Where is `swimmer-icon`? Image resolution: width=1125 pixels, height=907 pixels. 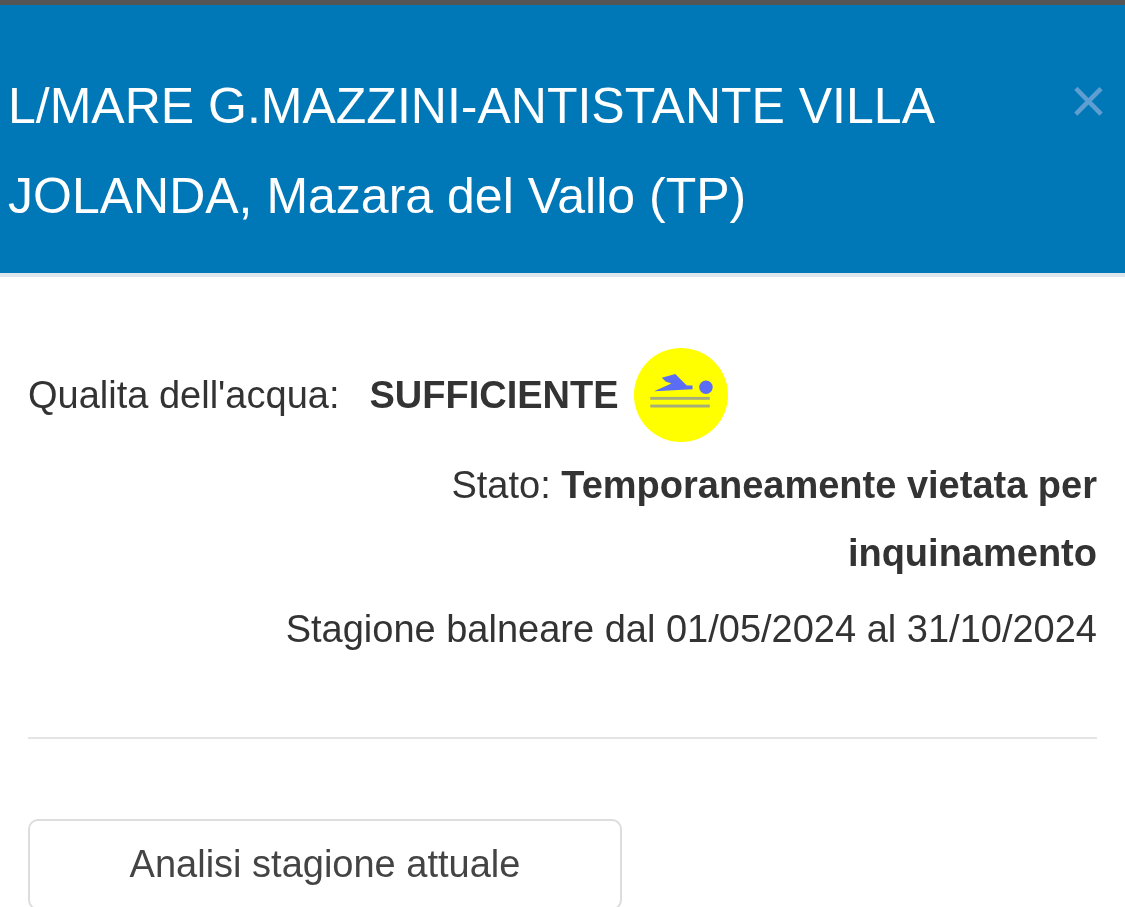 swimmer-icon is located at coordinates (680, 395).